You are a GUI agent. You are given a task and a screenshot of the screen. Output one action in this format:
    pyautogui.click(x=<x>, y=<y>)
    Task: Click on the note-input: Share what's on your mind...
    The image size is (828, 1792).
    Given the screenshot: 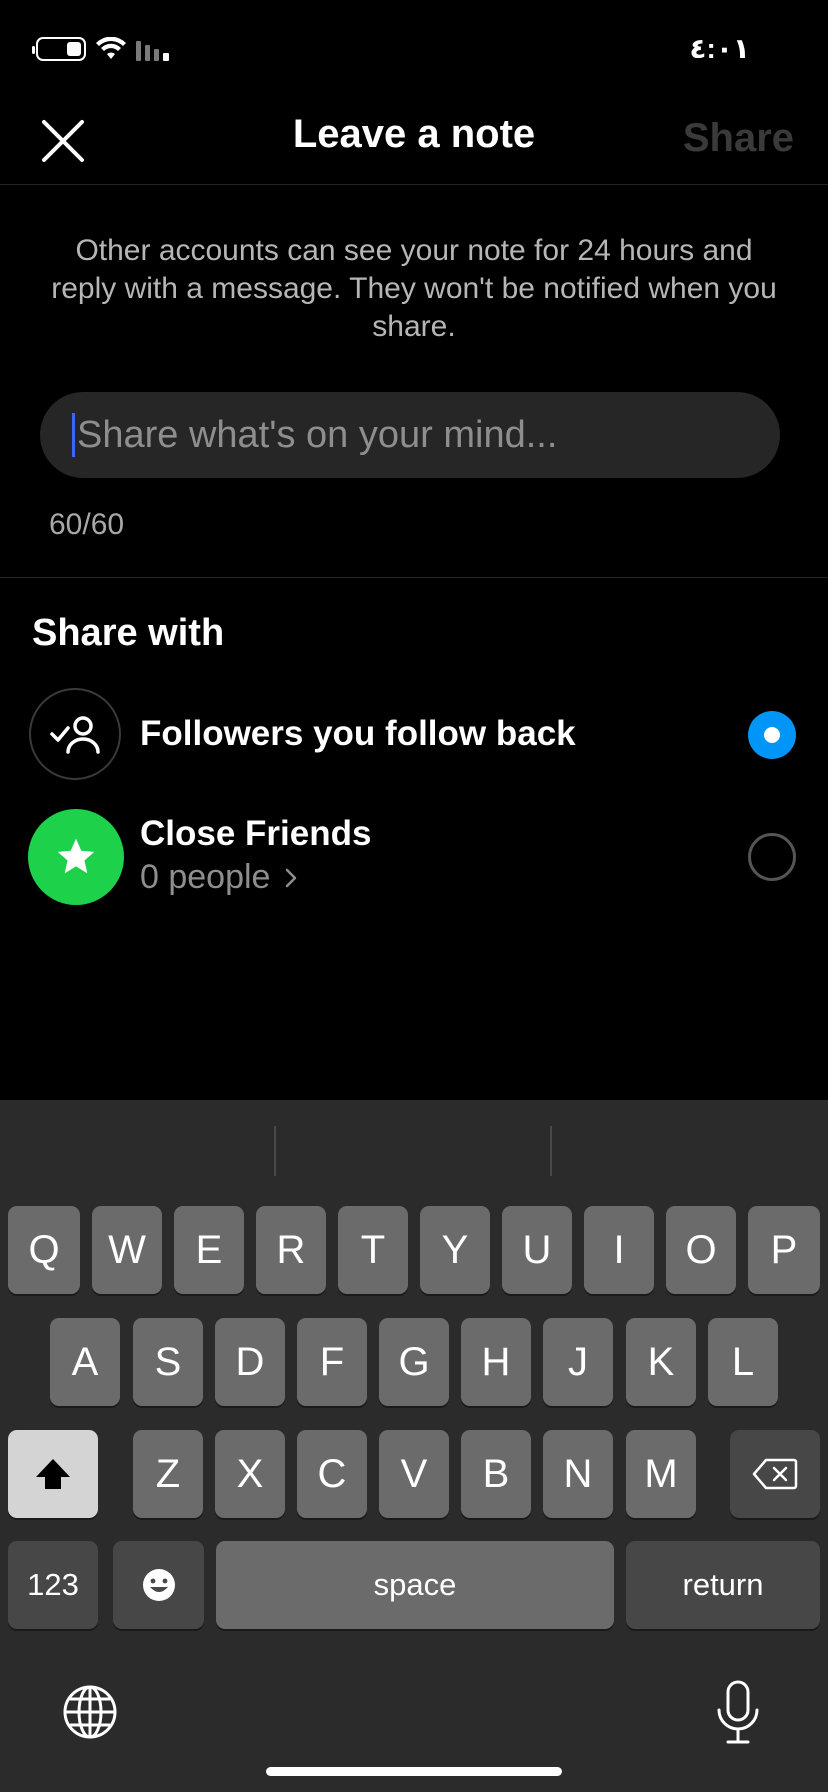 What is the action you would take?
    pyautogui.click(x=410, y=435)
    